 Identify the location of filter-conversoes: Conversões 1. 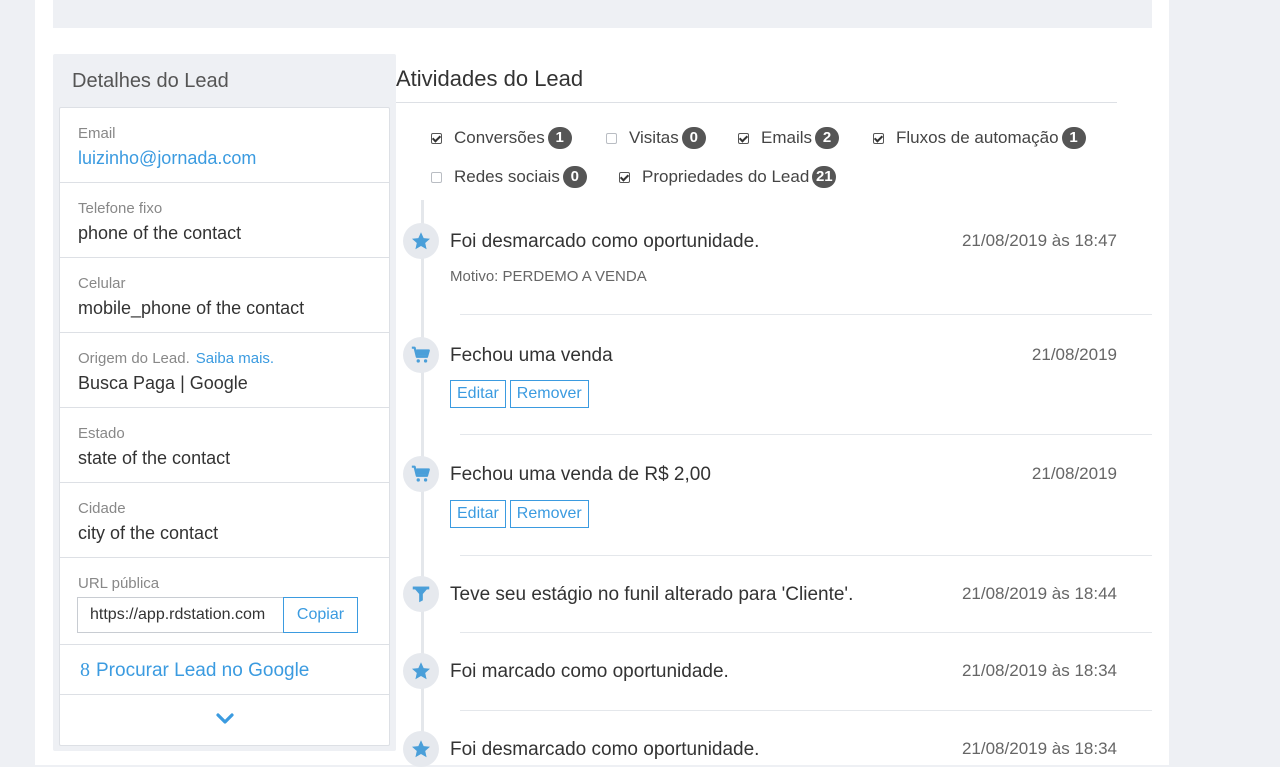
(501, 138).